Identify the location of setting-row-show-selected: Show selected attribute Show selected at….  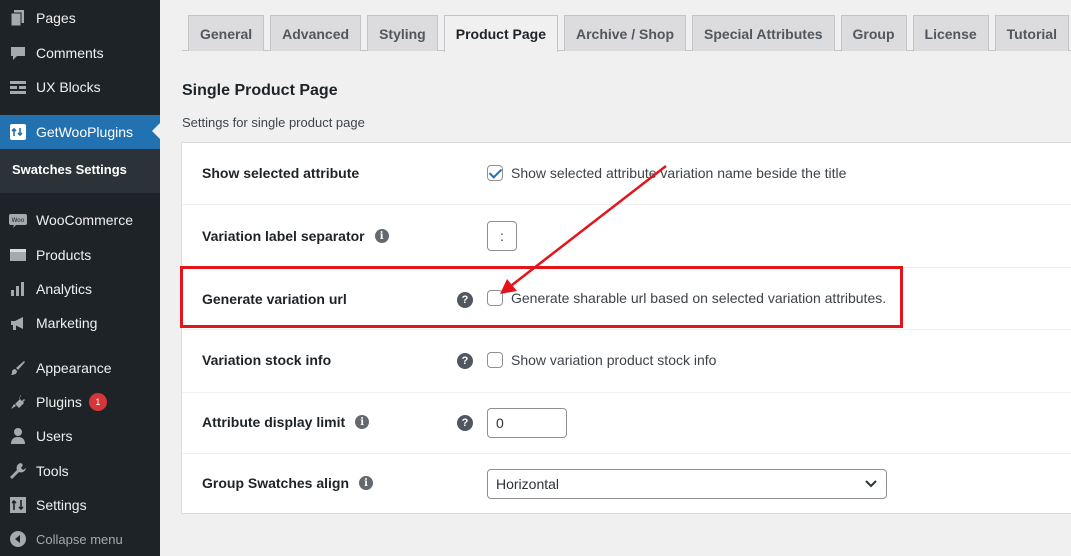
(626, 174).